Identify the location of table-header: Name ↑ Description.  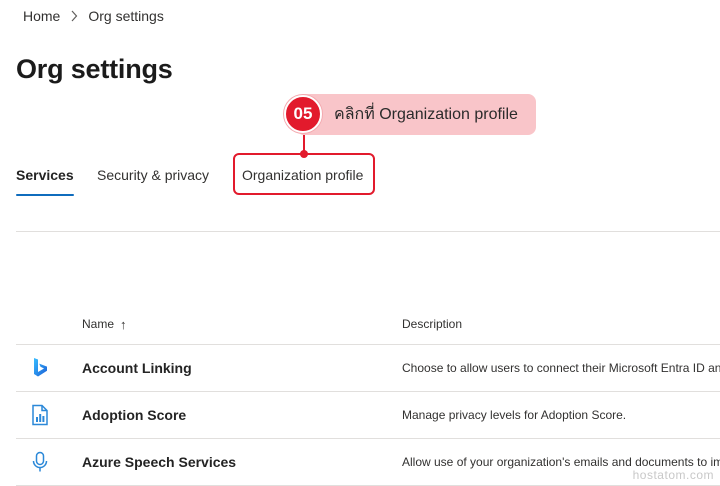
(368, 324).